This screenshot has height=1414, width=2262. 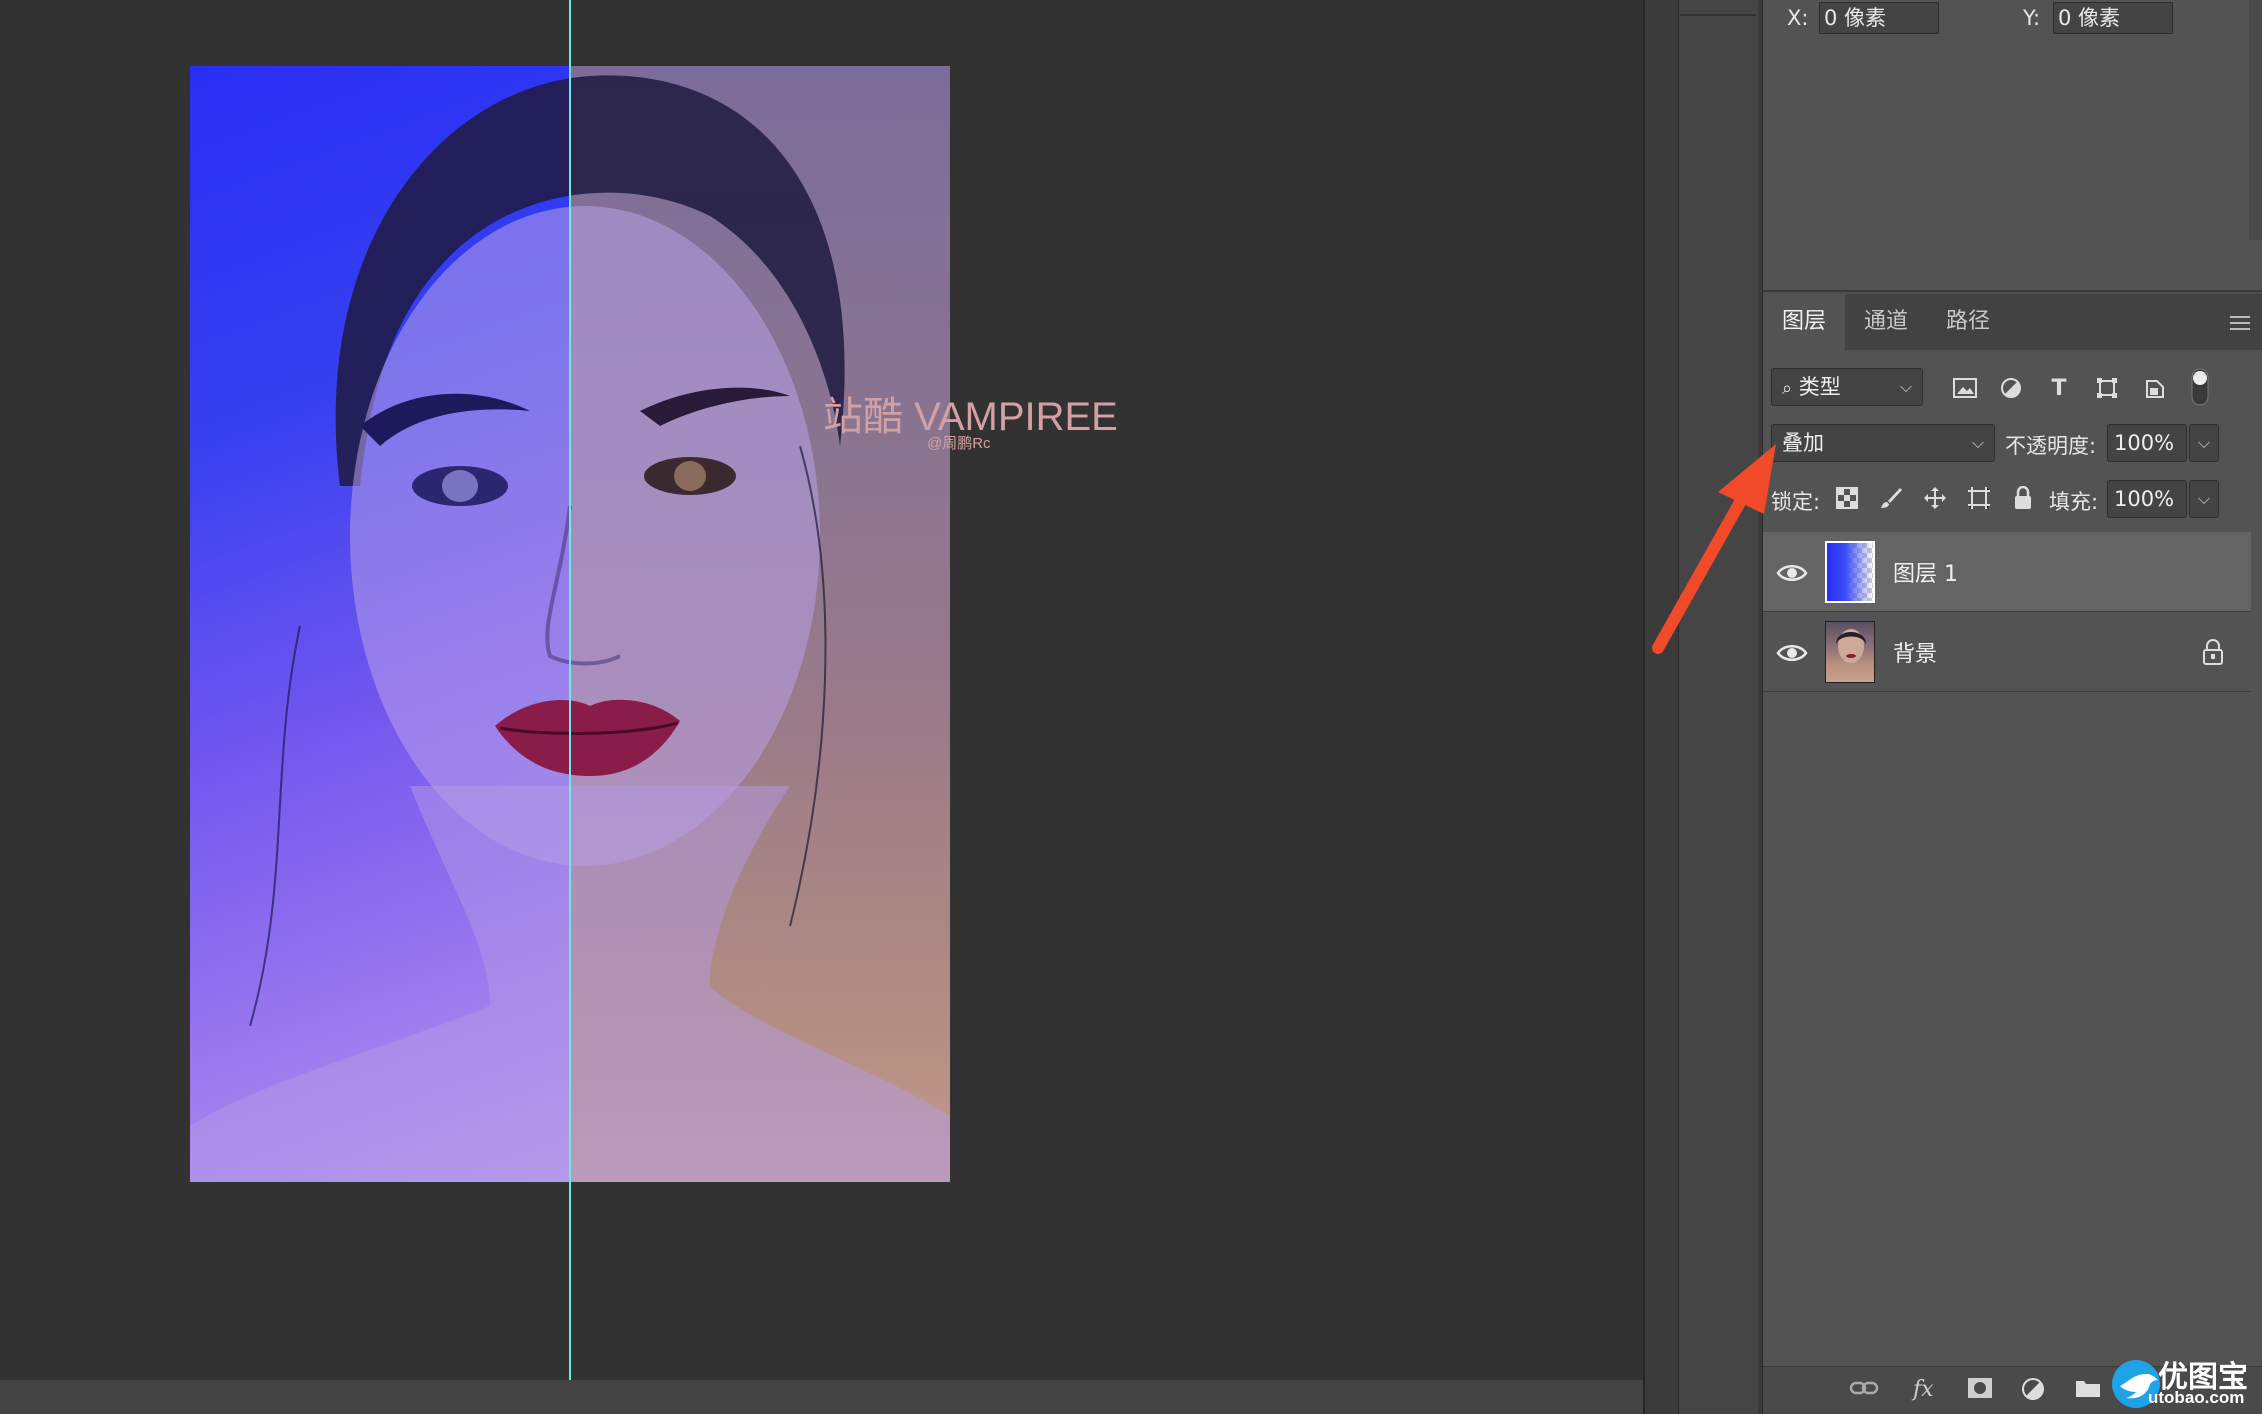 What do you see at coordinates (1864, 1391) in the screenshot?
I see `link-icon` at bounding box center [1864, 1391].